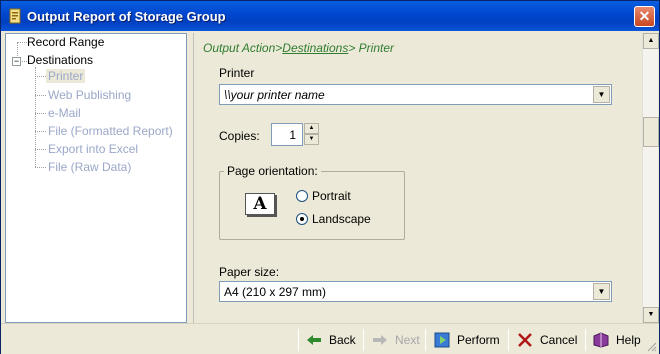 The width and height of the screenshot is (660, 354). Describe the element at coordinates (330, 16) in the screenshot. I see `title-bar: Output Report of Storage Group ✕` at that location.